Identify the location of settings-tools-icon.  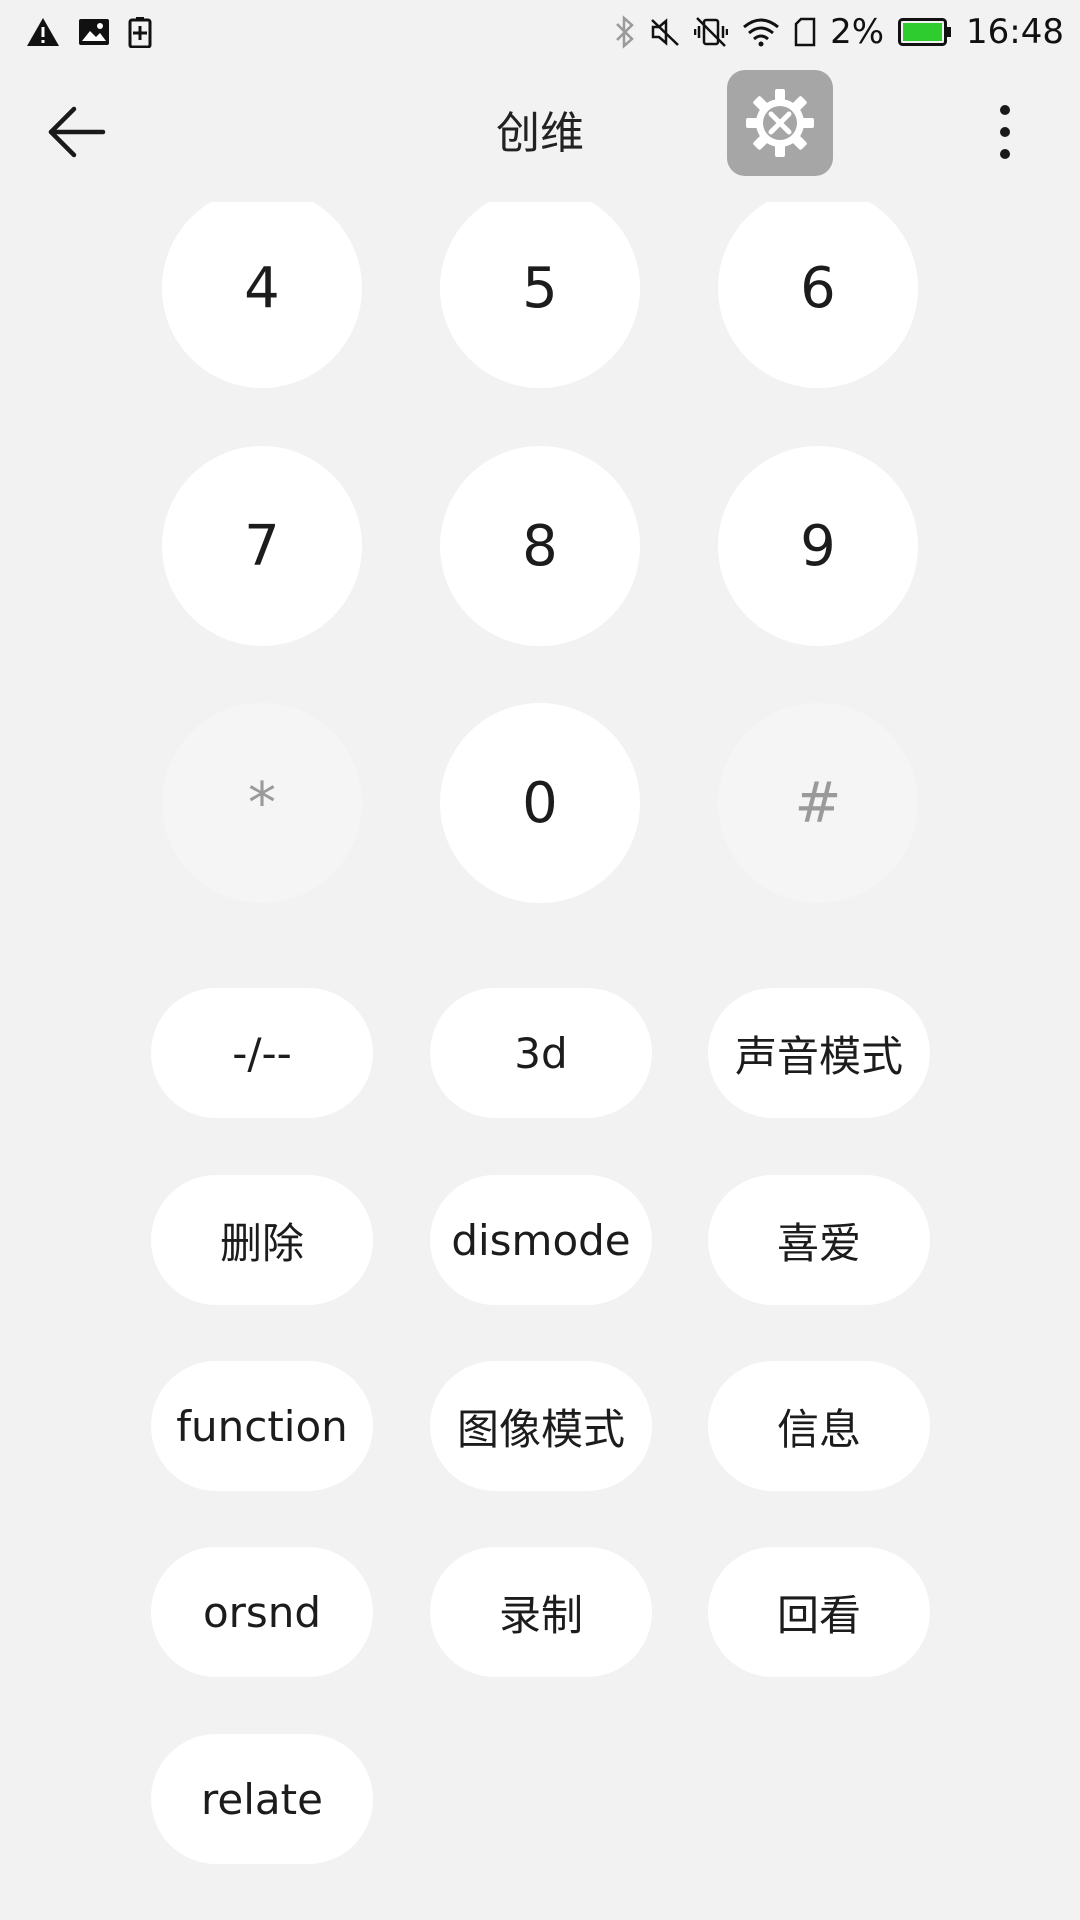
(780, 123).